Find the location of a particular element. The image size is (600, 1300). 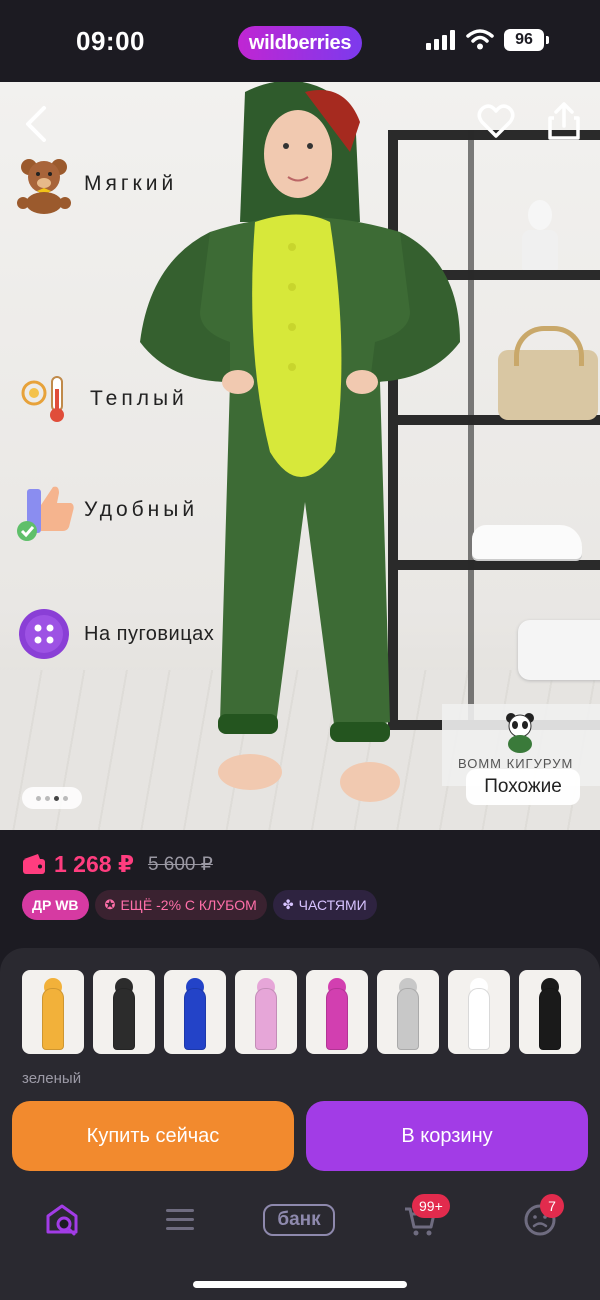

feature-comfortable: Удобный is located at coordinates (105, 510).